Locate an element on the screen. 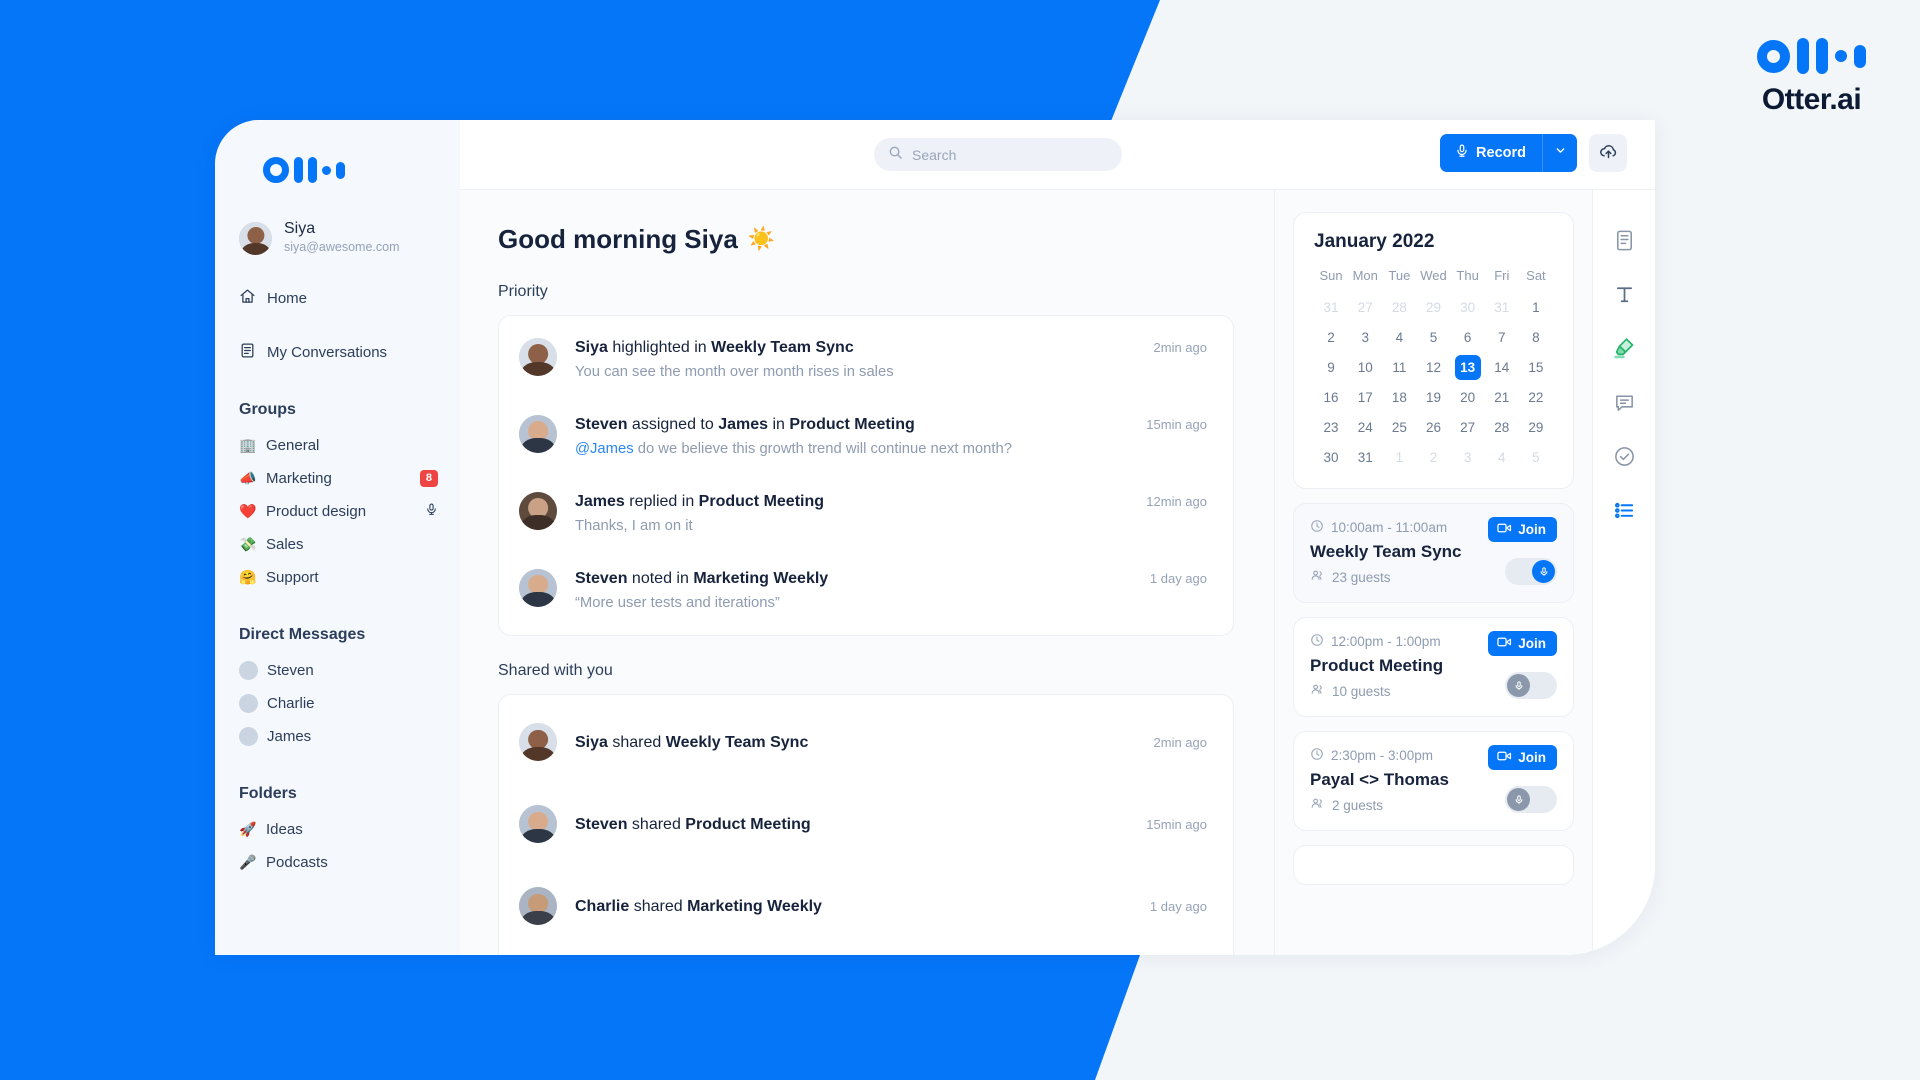  checkmark-circle-icon is located at coordinates (1624, 456).